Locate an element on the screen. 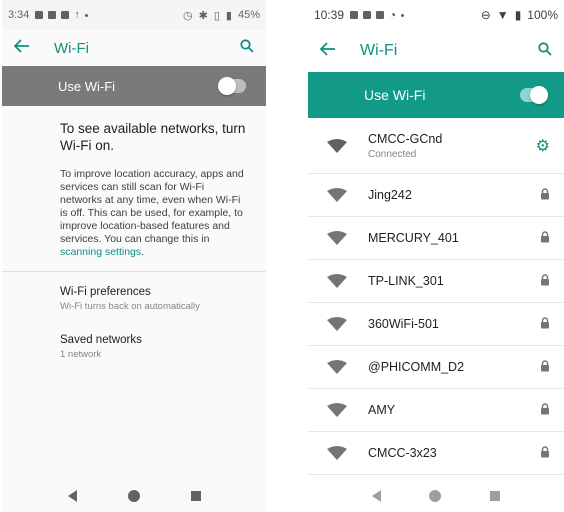 Image resolution: width=564 pixels, height=512 pixels. network-name: MERCURY_401 is located at coordinates (413, 238).